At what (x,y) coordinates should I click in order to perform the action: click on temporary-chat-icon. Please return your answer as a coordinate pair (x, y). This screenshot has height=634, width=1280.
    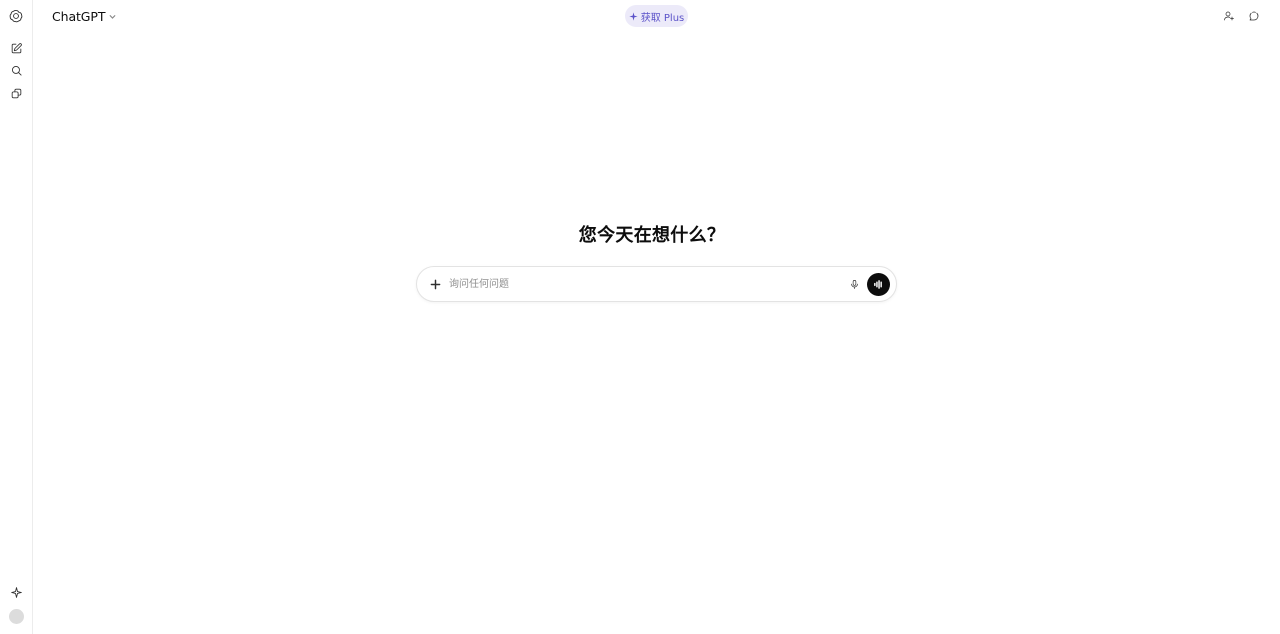
    Looking at the image, I should click on (1254, 16).